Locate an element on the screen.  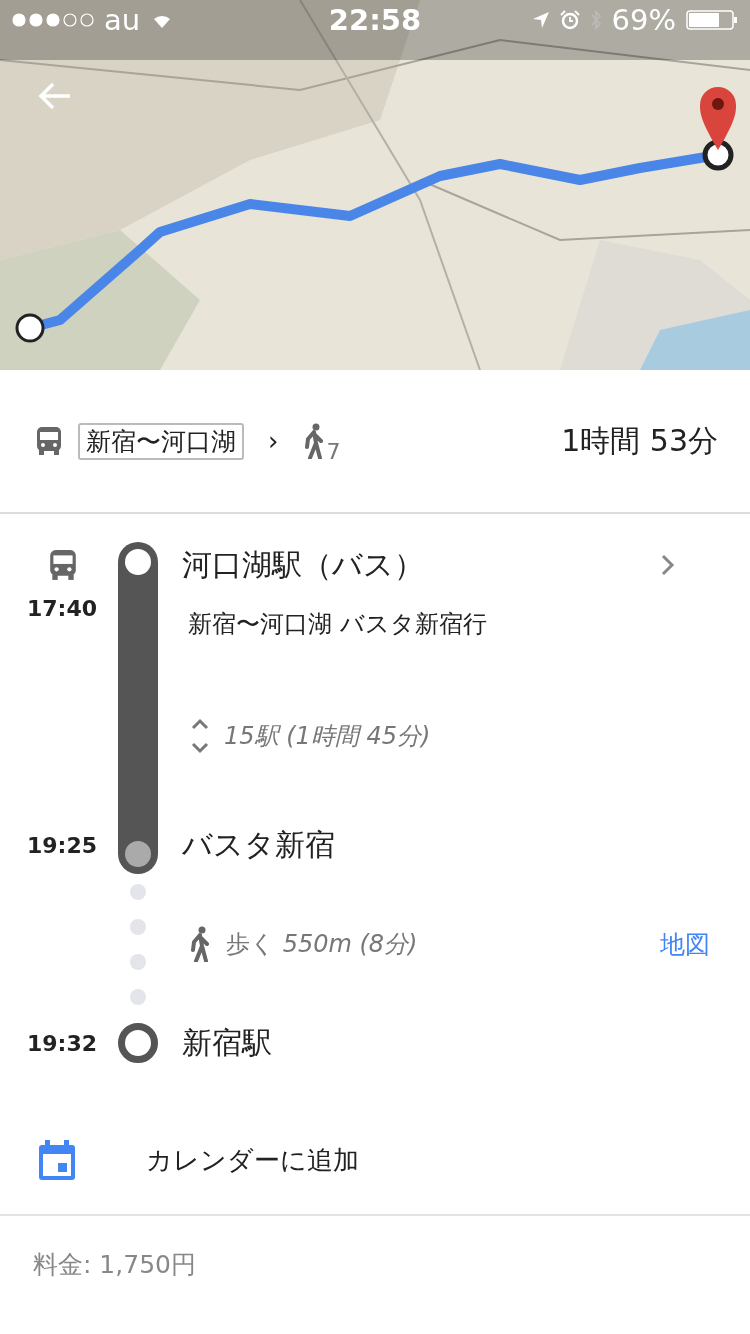
chevron-button is located at coordinates (668, 565).